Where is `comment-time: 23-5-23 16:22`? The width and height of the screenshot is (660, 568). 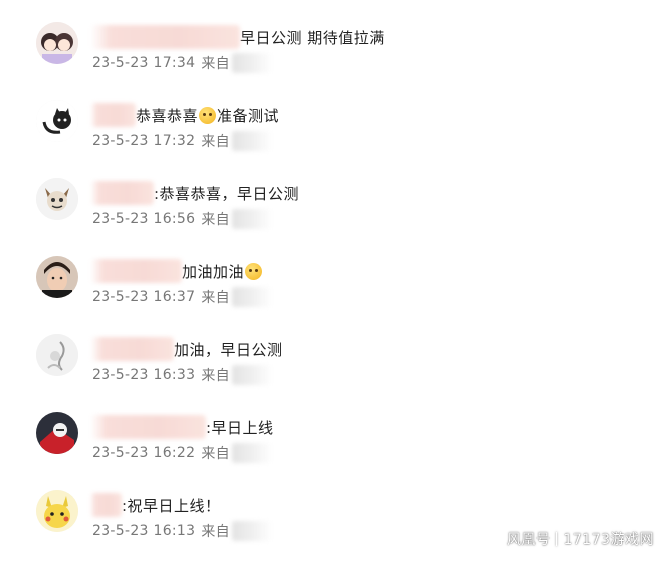 comment-time: 23-5-23 16:22 is located at coordinates (144, 453).